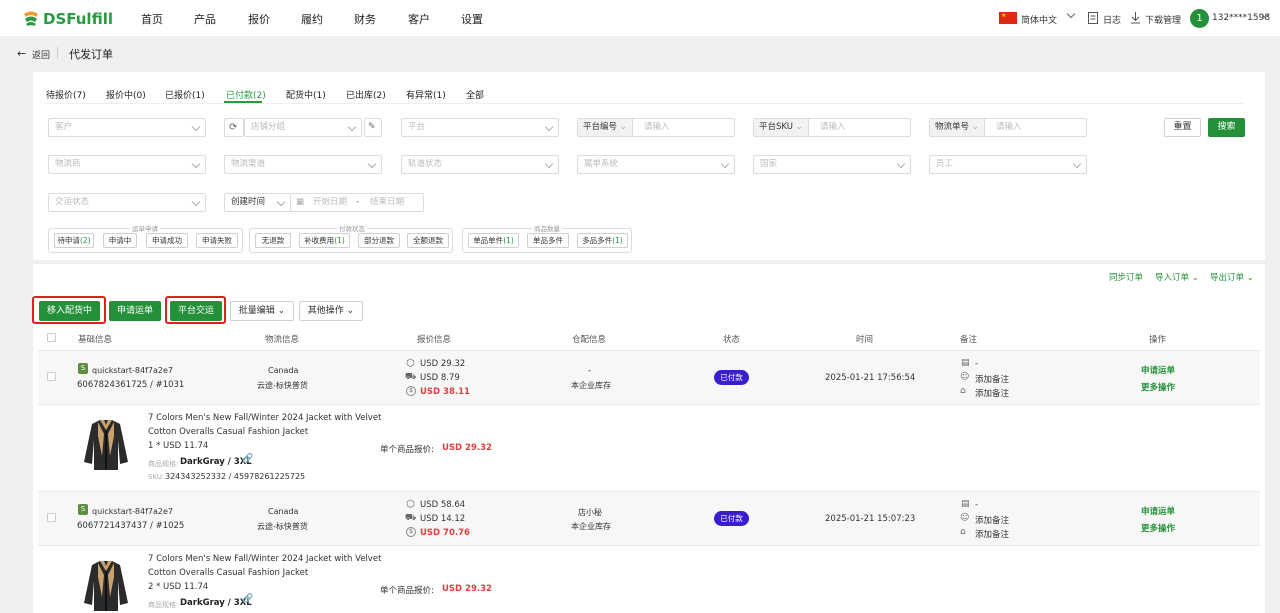 The image size is (1280, 613). I want to click on tab-quoting: 报价中(0), so click(126, 94).